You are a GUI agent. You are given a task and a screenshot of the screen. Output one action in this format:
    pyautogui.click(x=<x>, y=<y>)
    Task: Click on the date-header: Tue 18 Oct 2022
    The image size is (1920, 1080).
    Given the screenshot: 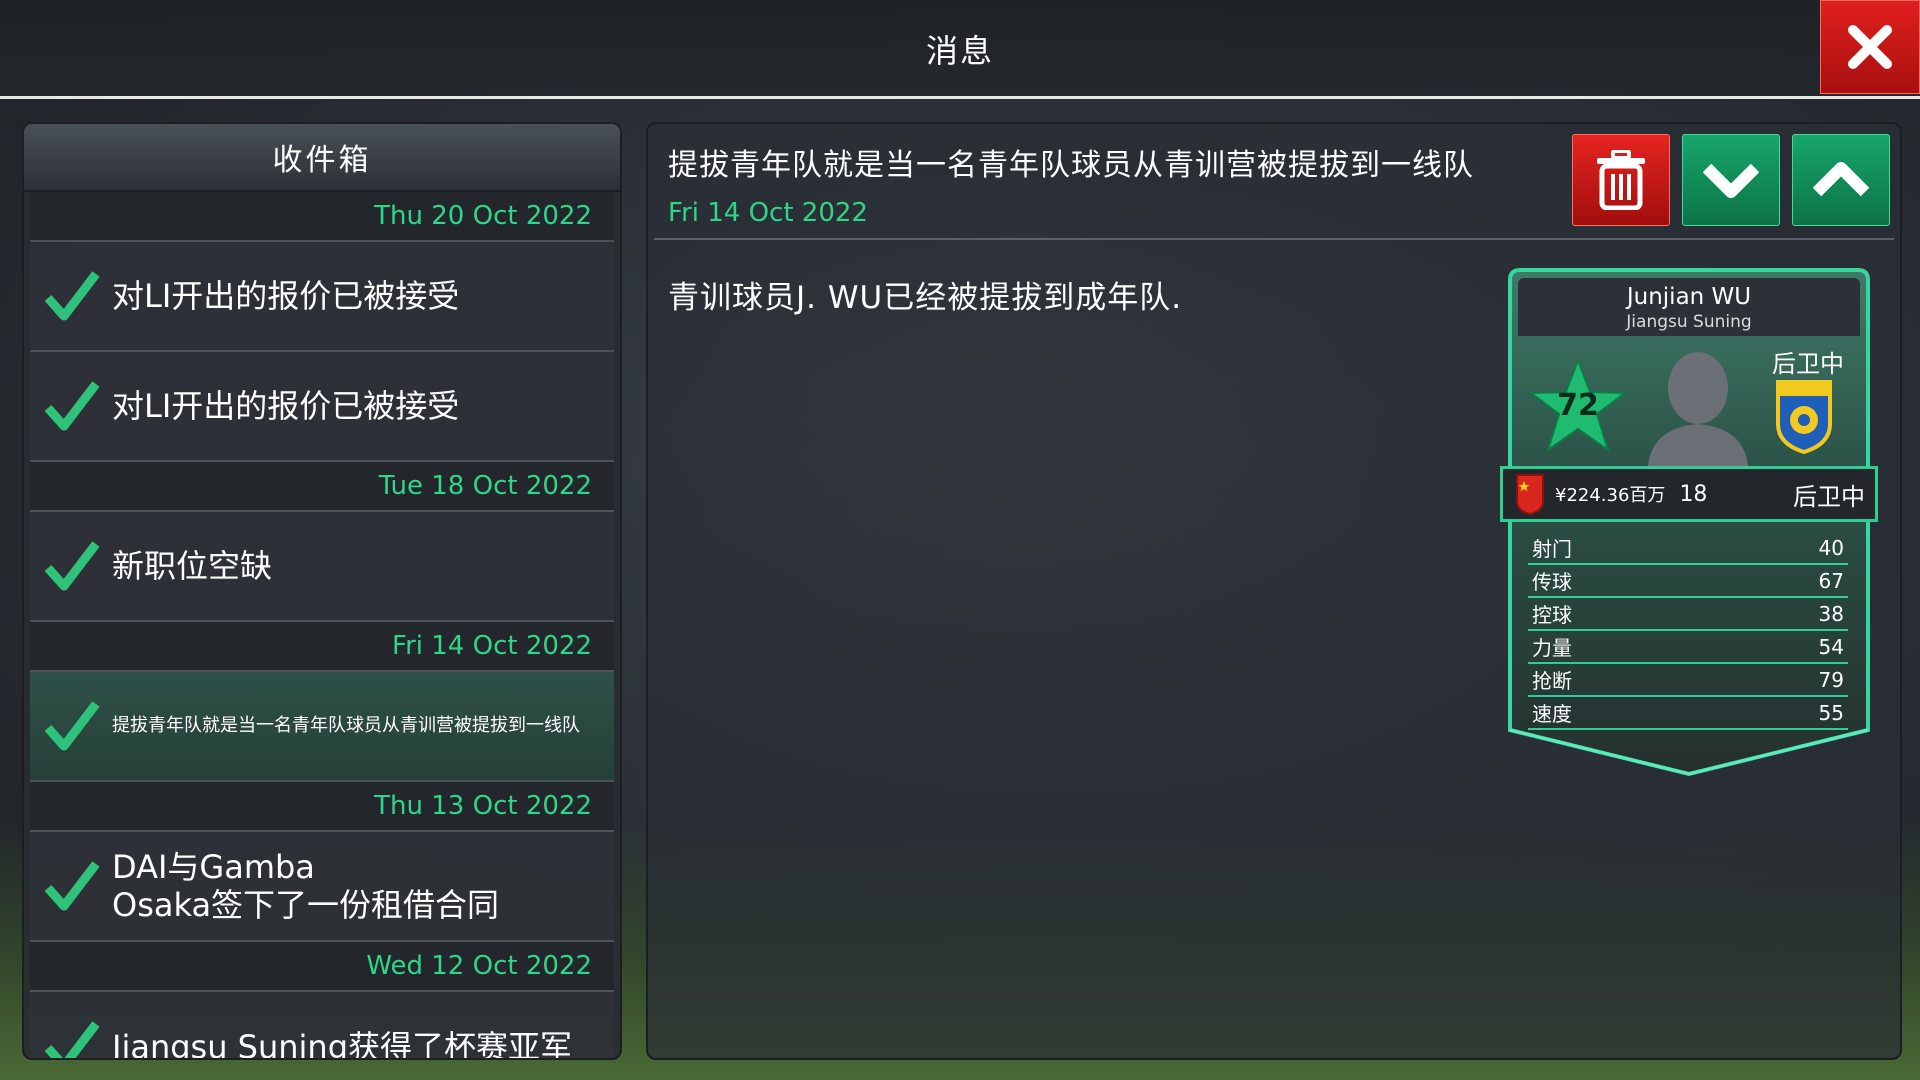 What is the action you would take?
    pyautogui.click(x=322, y=487)
    